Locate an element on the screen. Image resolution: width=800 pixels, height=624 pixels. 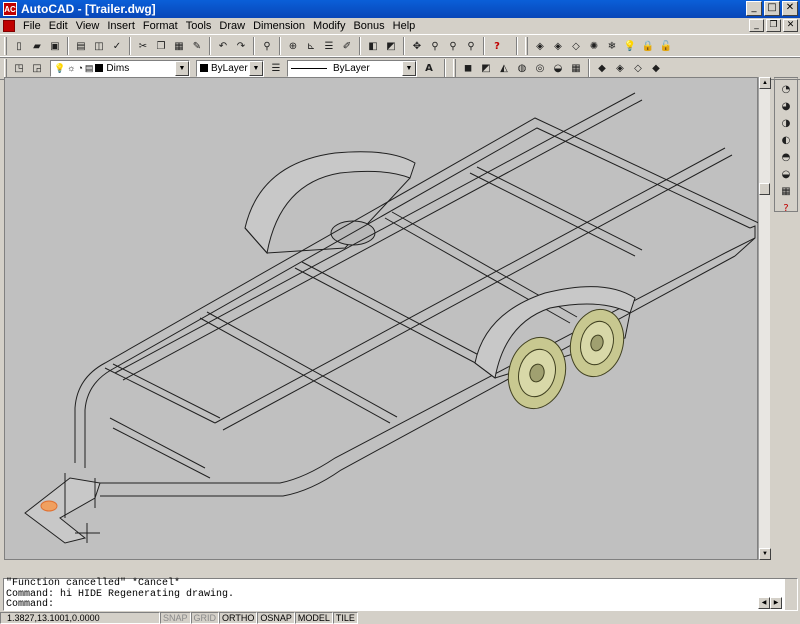
minimize-button: _ is located at coordinates (754, 8).